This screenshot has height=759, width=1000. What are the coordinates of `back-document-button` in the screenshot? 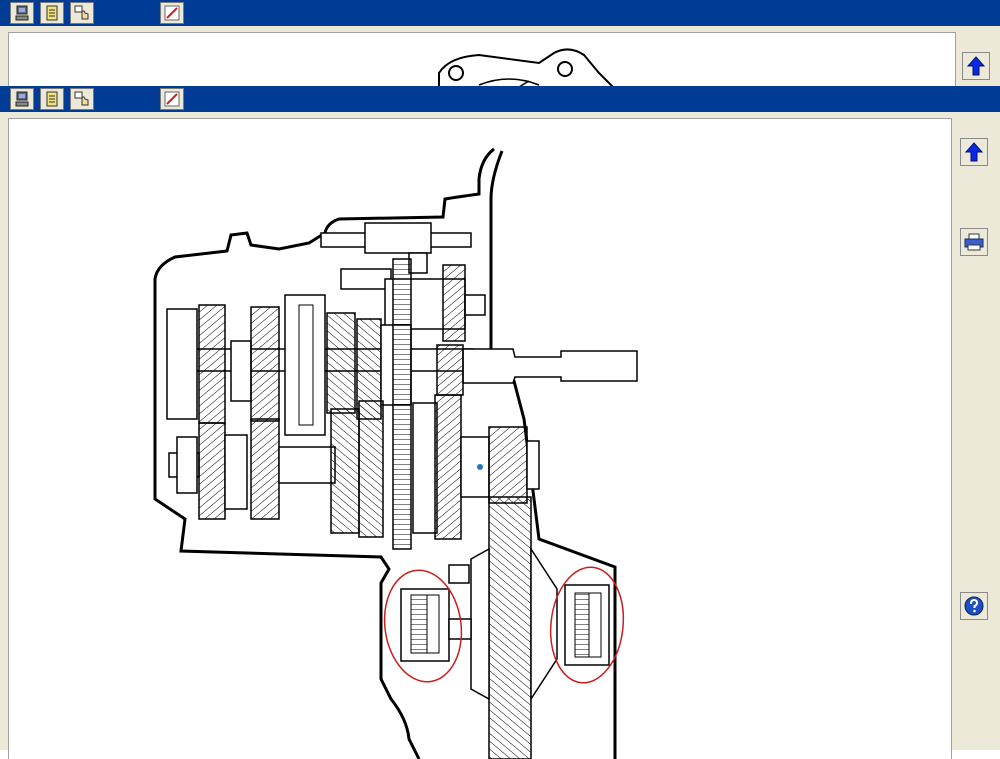 It's located at (52, 13).